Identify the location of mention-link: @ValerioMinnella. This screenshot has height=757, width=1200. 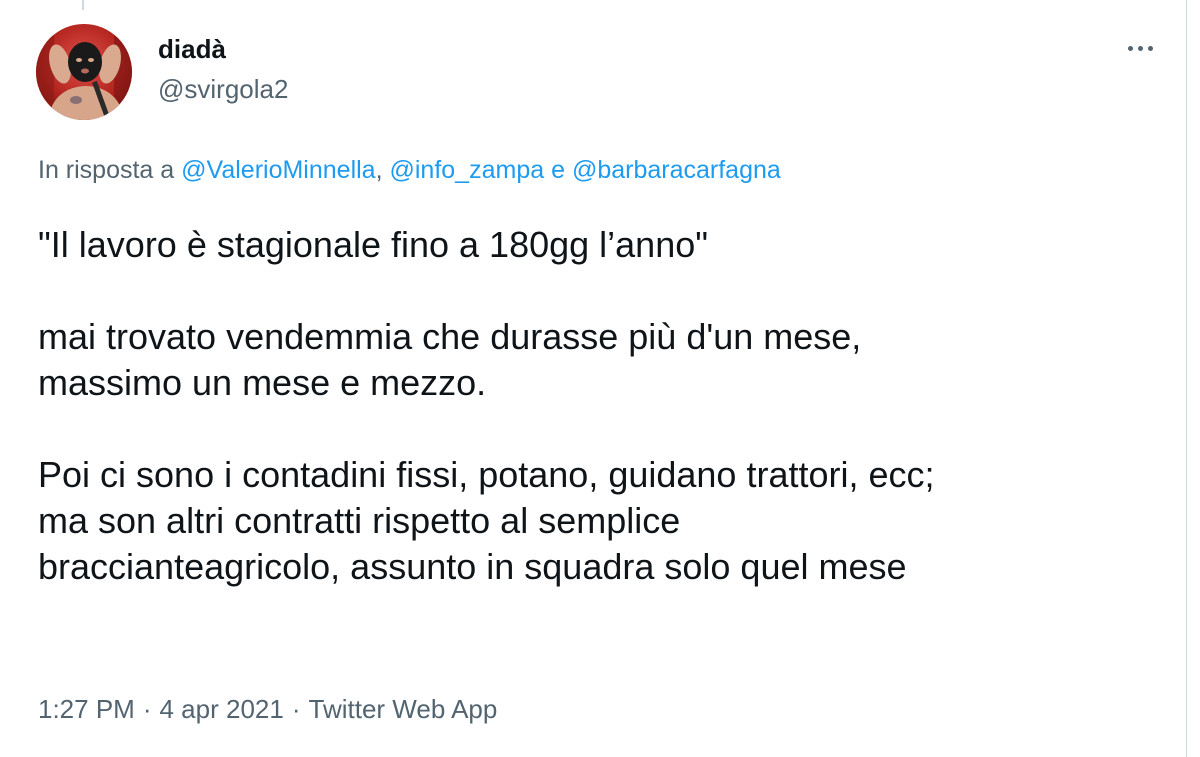
(278, 170).